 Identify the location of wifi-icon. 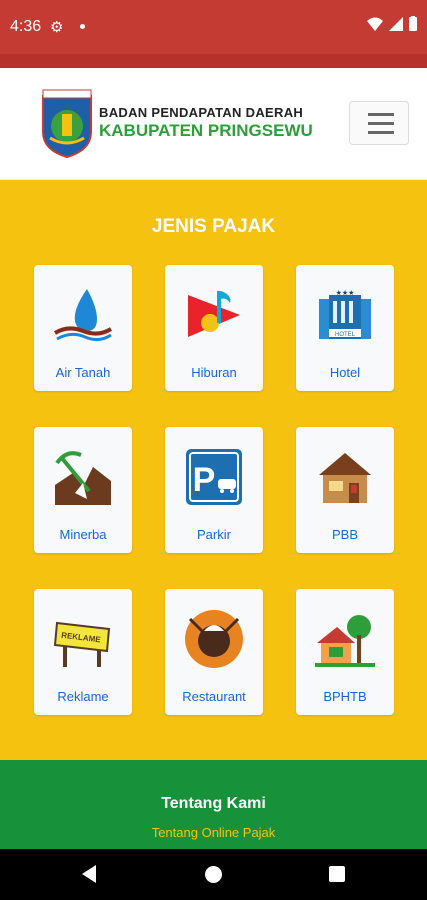
(375, 24).